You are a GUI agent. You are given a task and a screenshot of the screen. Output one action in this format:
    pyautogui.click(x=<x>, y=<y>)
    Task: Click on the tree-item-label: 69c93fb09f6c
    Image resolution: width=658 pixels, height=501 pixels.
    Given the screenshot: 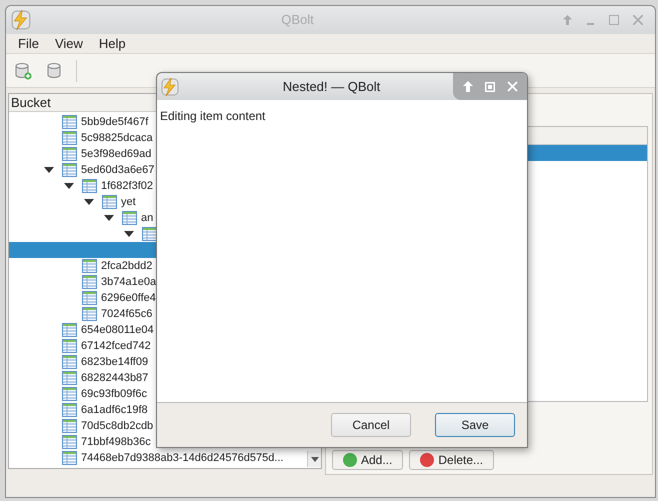 What is the action you would take?
    pyautogui.click(x=114, y=394)
    